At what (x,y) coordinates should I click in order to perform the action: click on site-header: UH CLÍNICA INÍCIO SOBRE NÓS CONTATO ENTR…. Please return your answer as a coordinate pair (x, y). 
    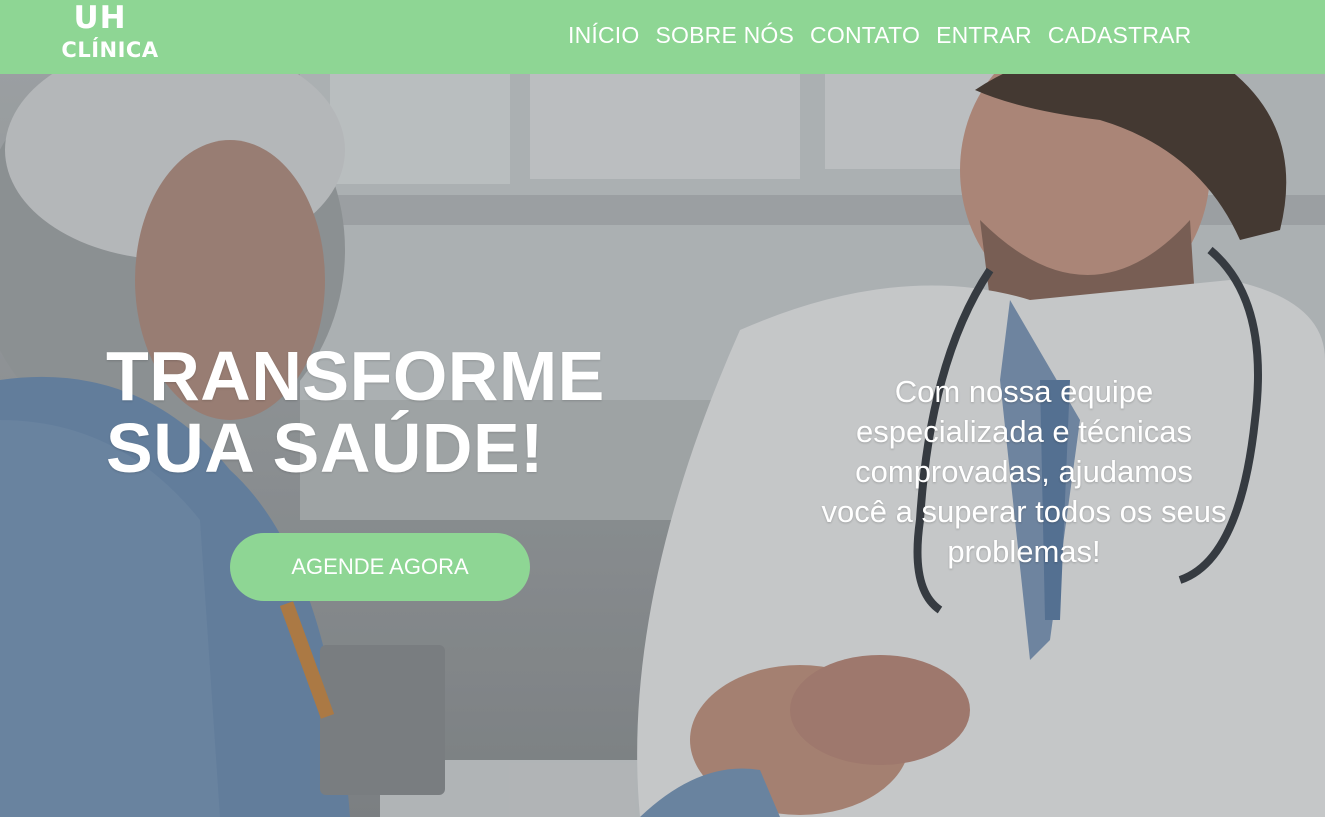
    Looking at the image, I should click on (662, 37).